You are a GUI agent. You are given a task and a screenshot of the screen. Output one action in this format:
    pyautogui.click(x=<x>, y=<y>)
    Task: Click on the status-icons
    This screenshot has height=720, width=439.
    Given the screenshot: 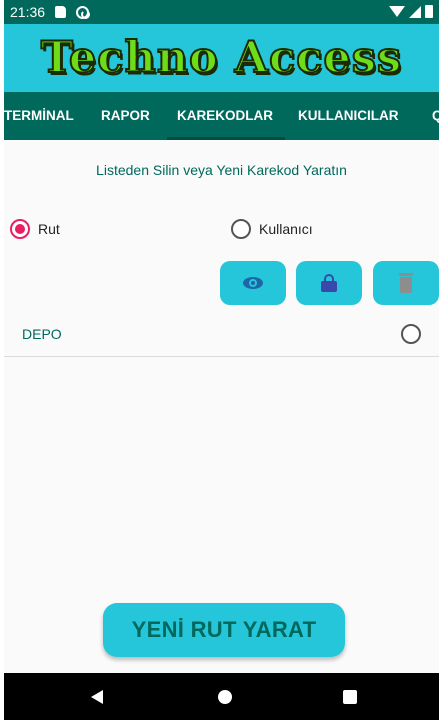 What is the action you would take?
    pyautogui.click(x=411, y=11)
    